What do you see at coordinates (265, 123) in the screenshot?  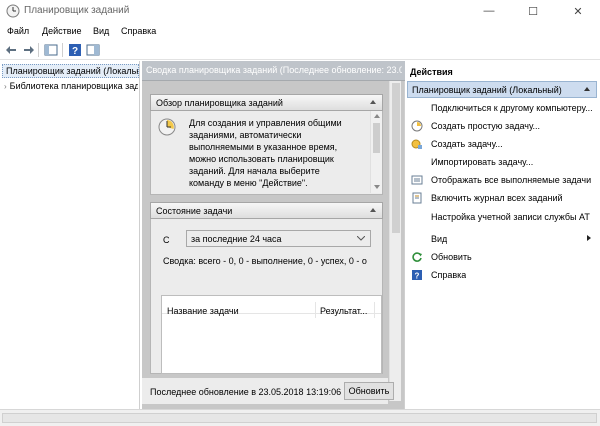 I see `overview-line: Для создания и управления общими` at bounding box center [265, 123].